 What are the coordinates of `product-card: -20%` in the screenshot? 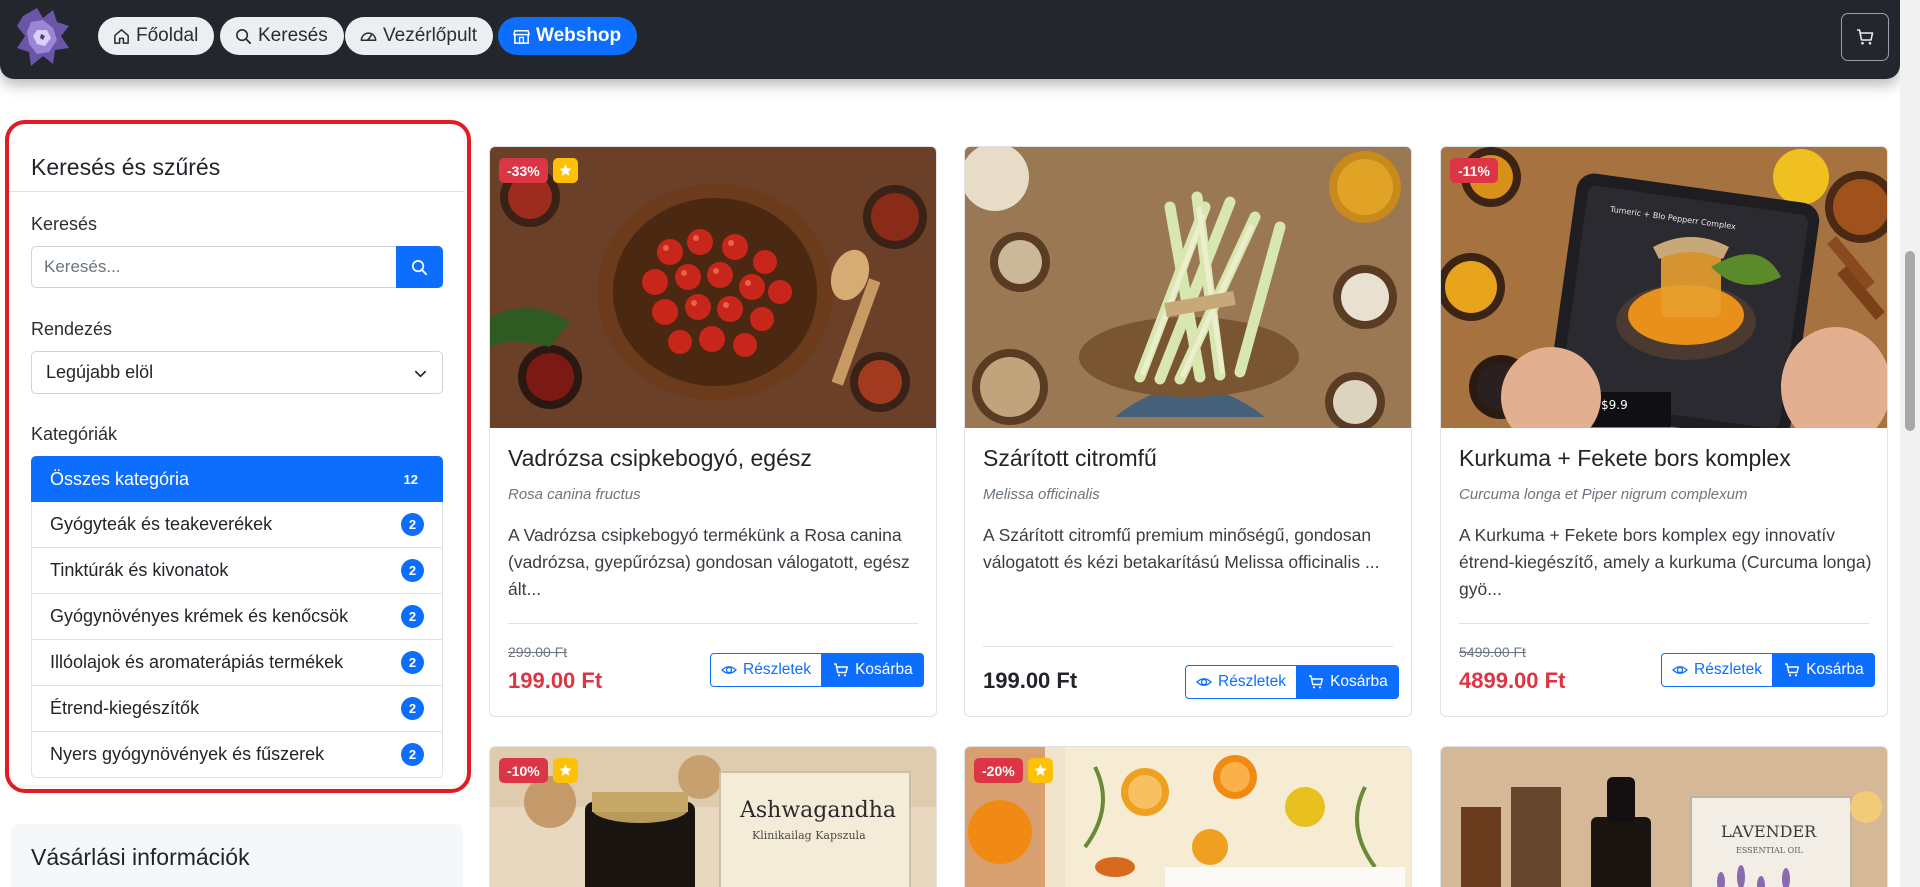 It's located at (1188, 816).